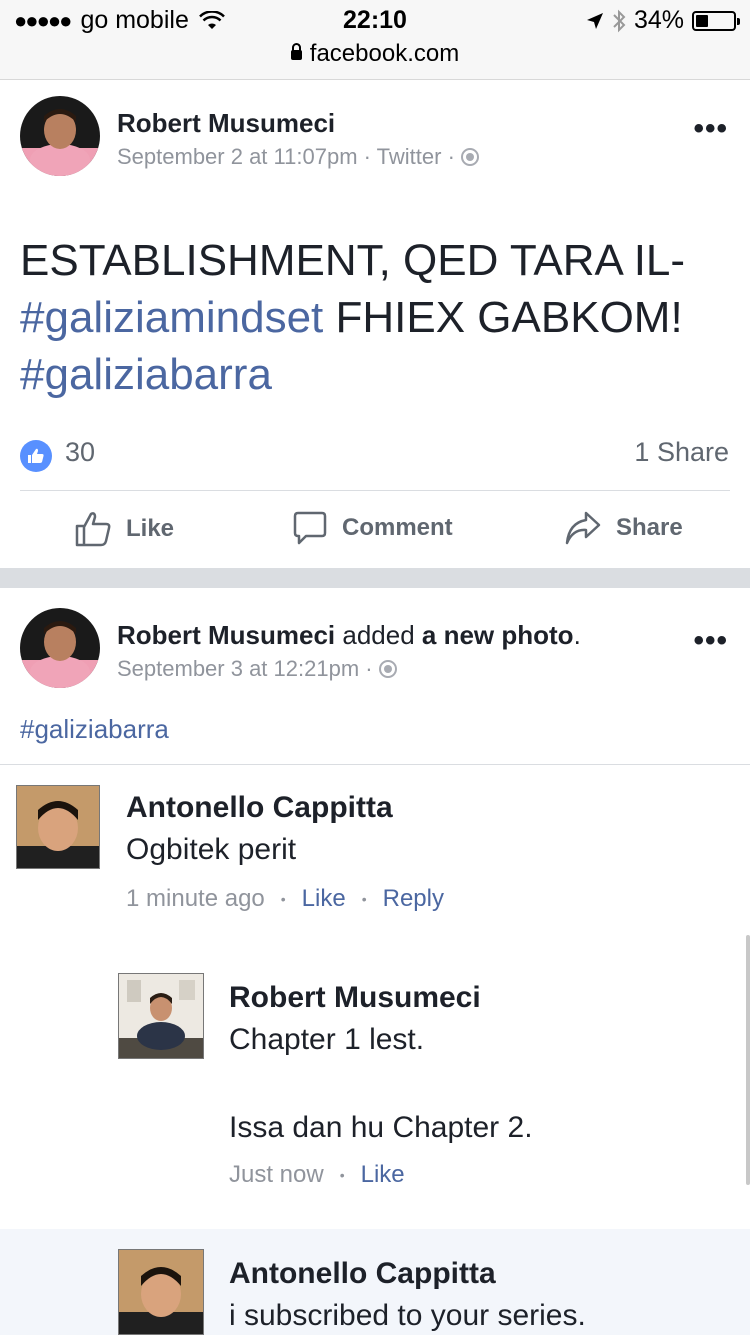 The image size is (750, 1335). I want to click on post2-header: Robert Musumeci added a new photo., so click(349, 635).